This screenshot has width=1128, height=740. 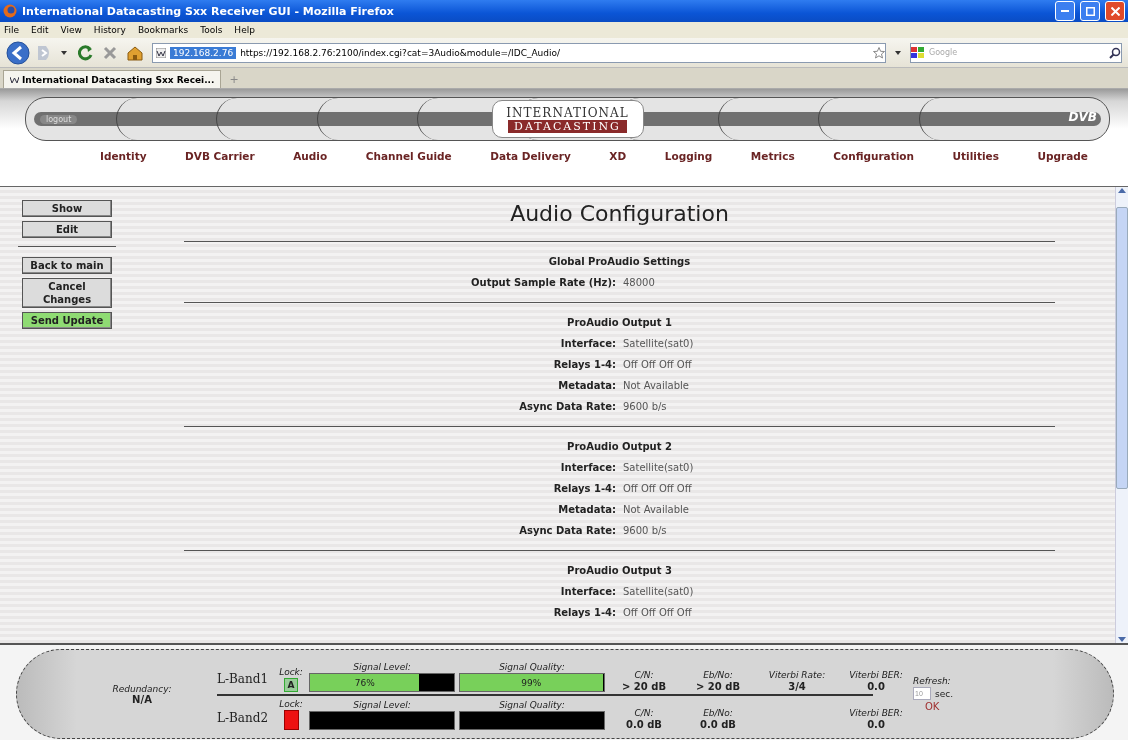 What do you see at coordinates (567, 126) in the screenshot?
I see `logo-text: DATACASTING` at bounding box center [567, 126].